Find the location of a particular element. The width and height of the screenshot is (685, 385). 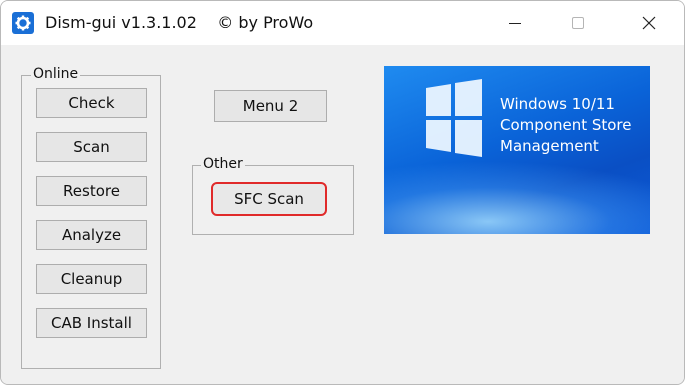

banner-glow is located at coordinates (517, 197).